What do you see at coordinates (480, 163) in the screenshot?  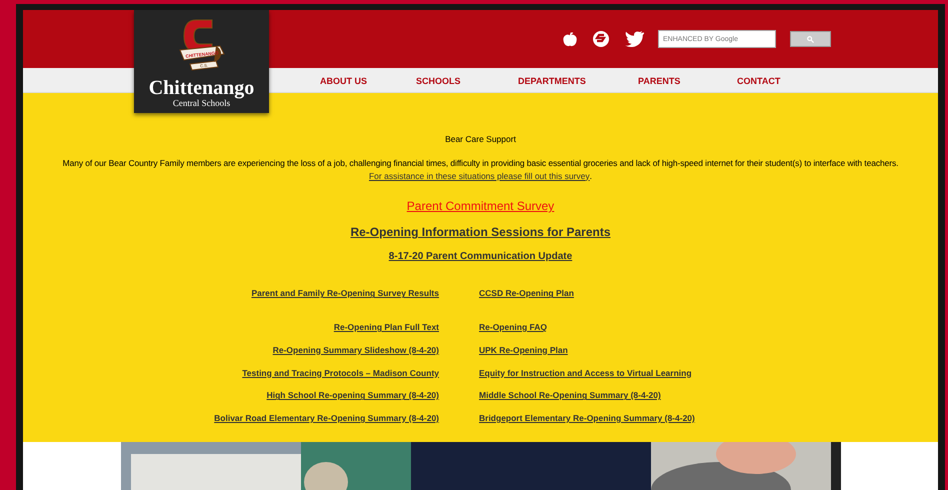 I see `notice-text: Many of our Bear Country Family members are experiencing the loss of a job, challenging financial times, difficulty in providing basic essential groceries and lack of high-speed internet for their student(s) to interface with teachers.` at bounding box center [480, 163].